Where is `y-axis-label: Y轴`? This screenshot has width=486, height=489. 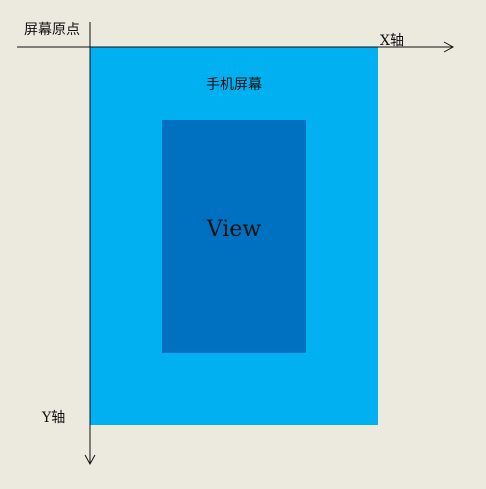
y-axis-label: Y轴 is located at coordinates (54, 418).